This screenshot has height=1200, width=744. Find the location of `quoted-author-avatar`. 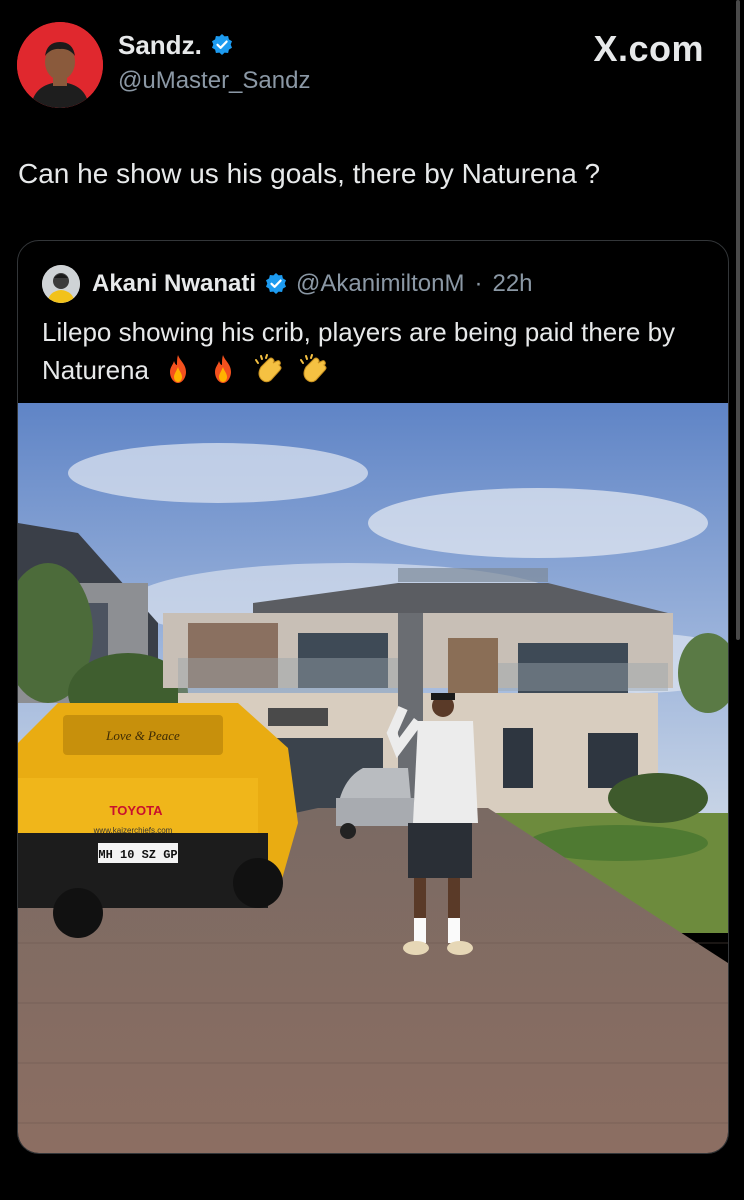

quoted-author-avatar is located at coordinates (61, 284).